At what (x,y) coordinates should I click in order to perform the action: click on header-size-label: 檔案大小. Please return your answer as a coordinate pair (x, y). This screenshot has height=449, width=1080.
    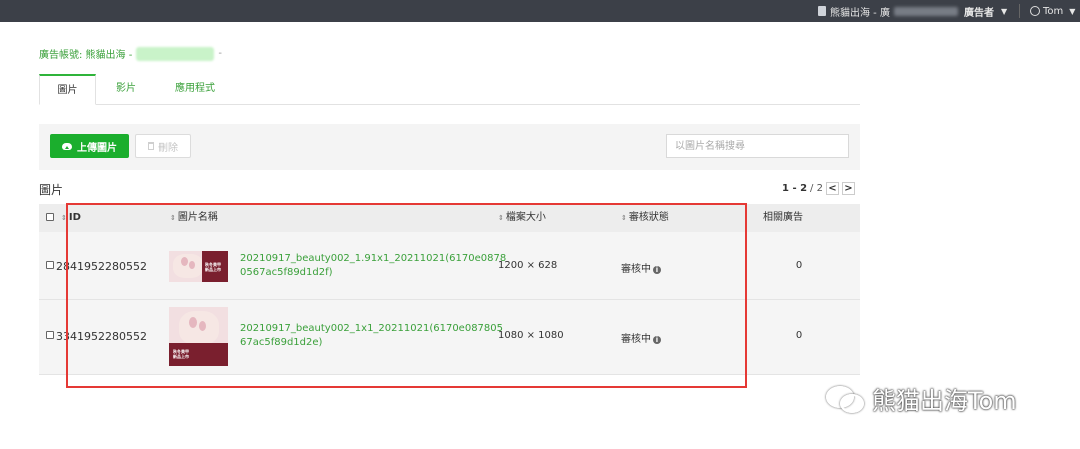
    Looking at the image, I should click on (525, 217).